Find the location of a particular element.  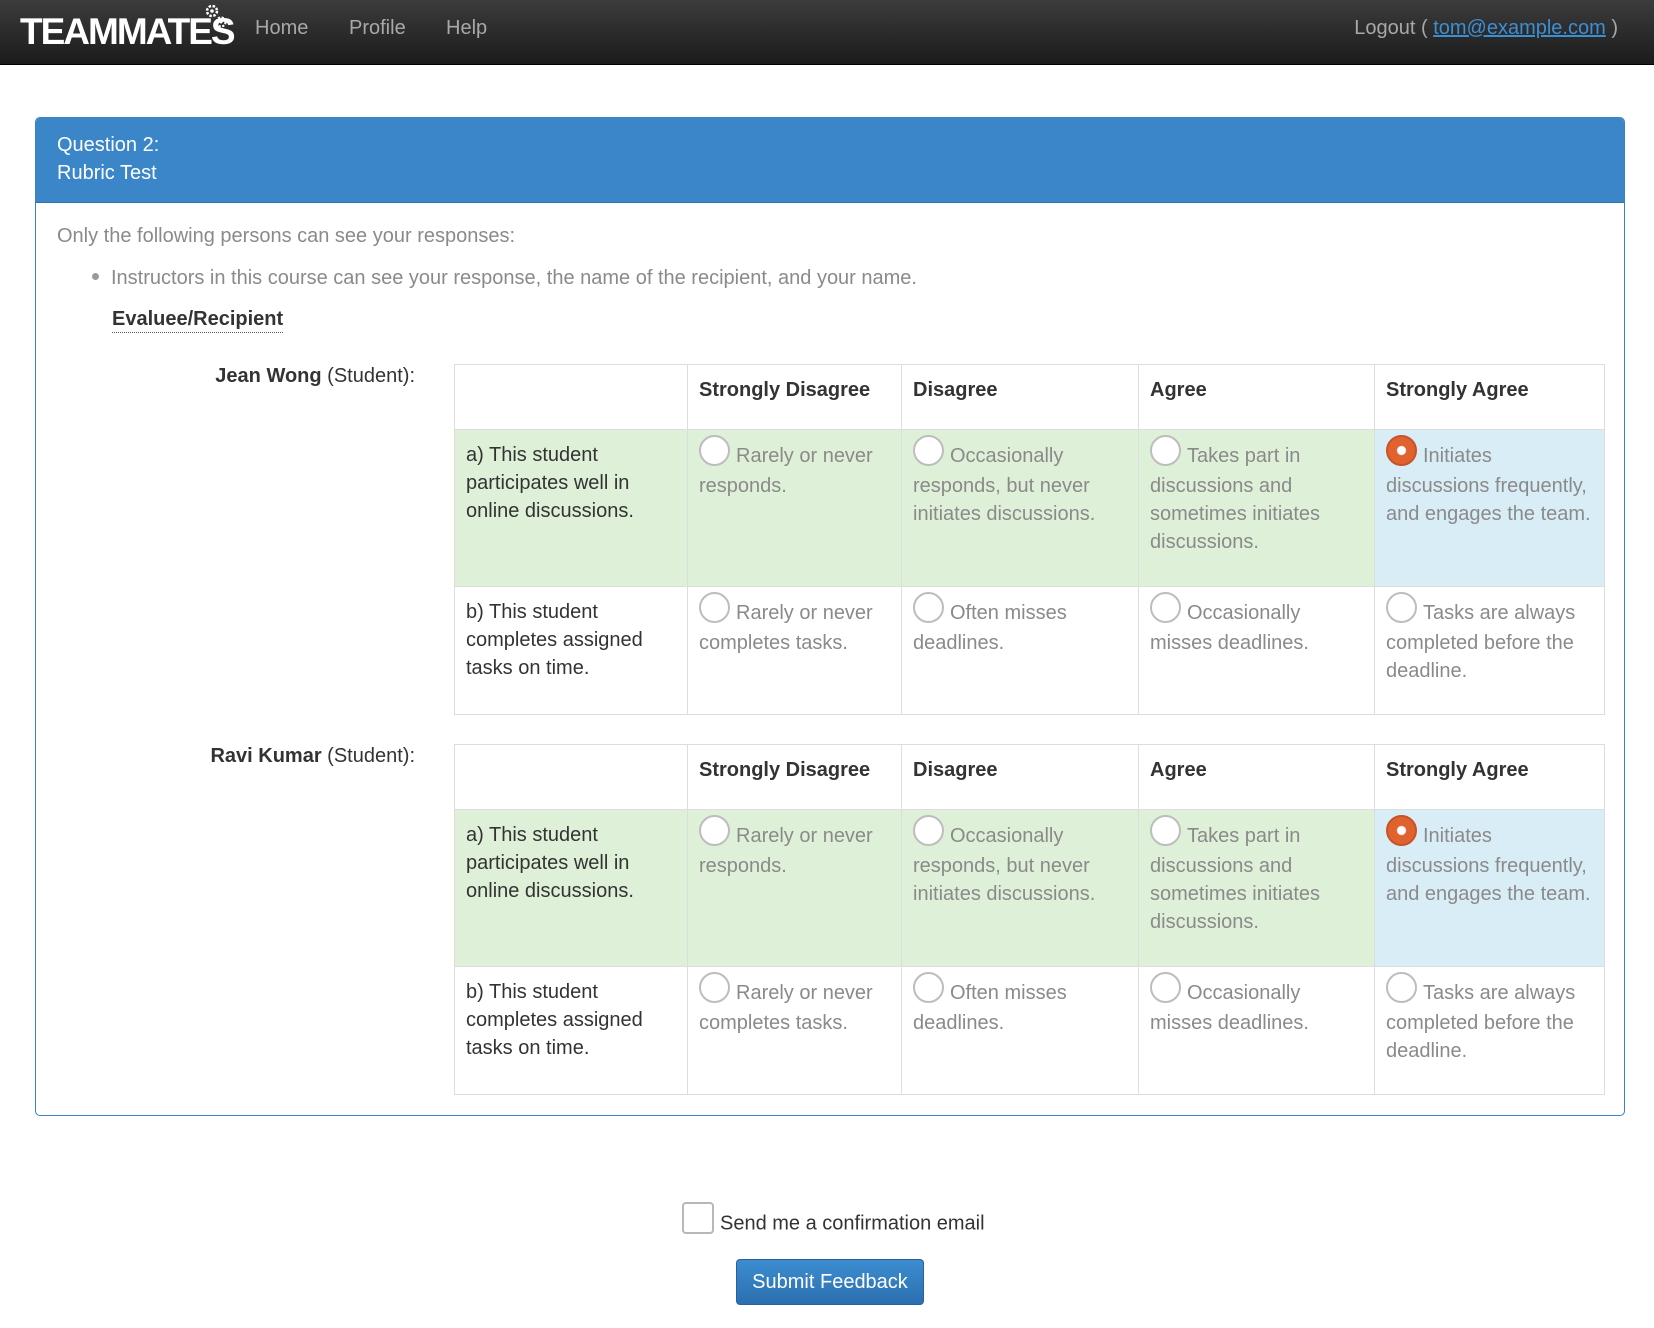

evaluee-header: Evaluee/Recipient is located at coordinates (198, 320).